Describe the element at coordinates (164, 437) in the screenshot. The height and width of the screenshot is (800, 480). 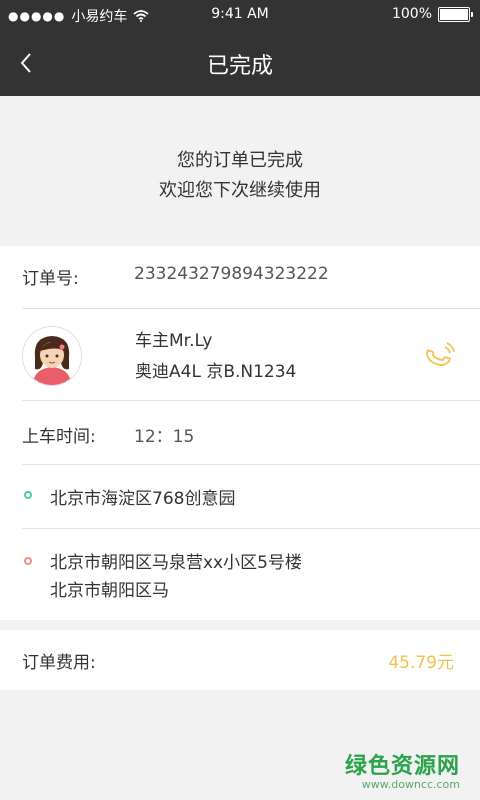
I see `pickup-time-value: 12：15` at that location.